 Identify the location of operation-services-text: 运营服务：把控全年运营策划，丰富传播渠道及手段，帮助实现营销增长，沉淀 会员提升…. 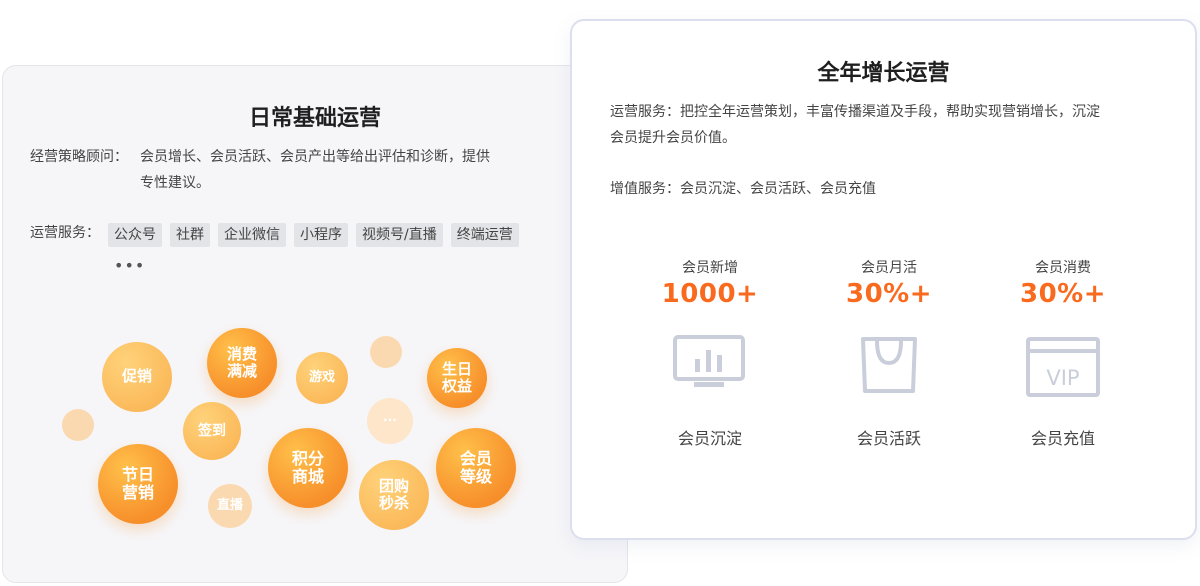
(890, 125).